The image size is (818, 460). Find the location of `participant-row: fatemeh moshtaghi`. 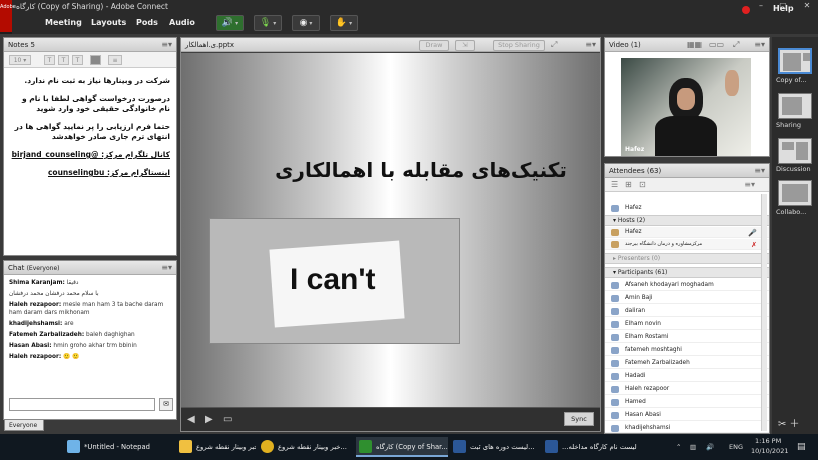

participant-row: fatemeh moshtaghi is located at coordinates (687, 350).